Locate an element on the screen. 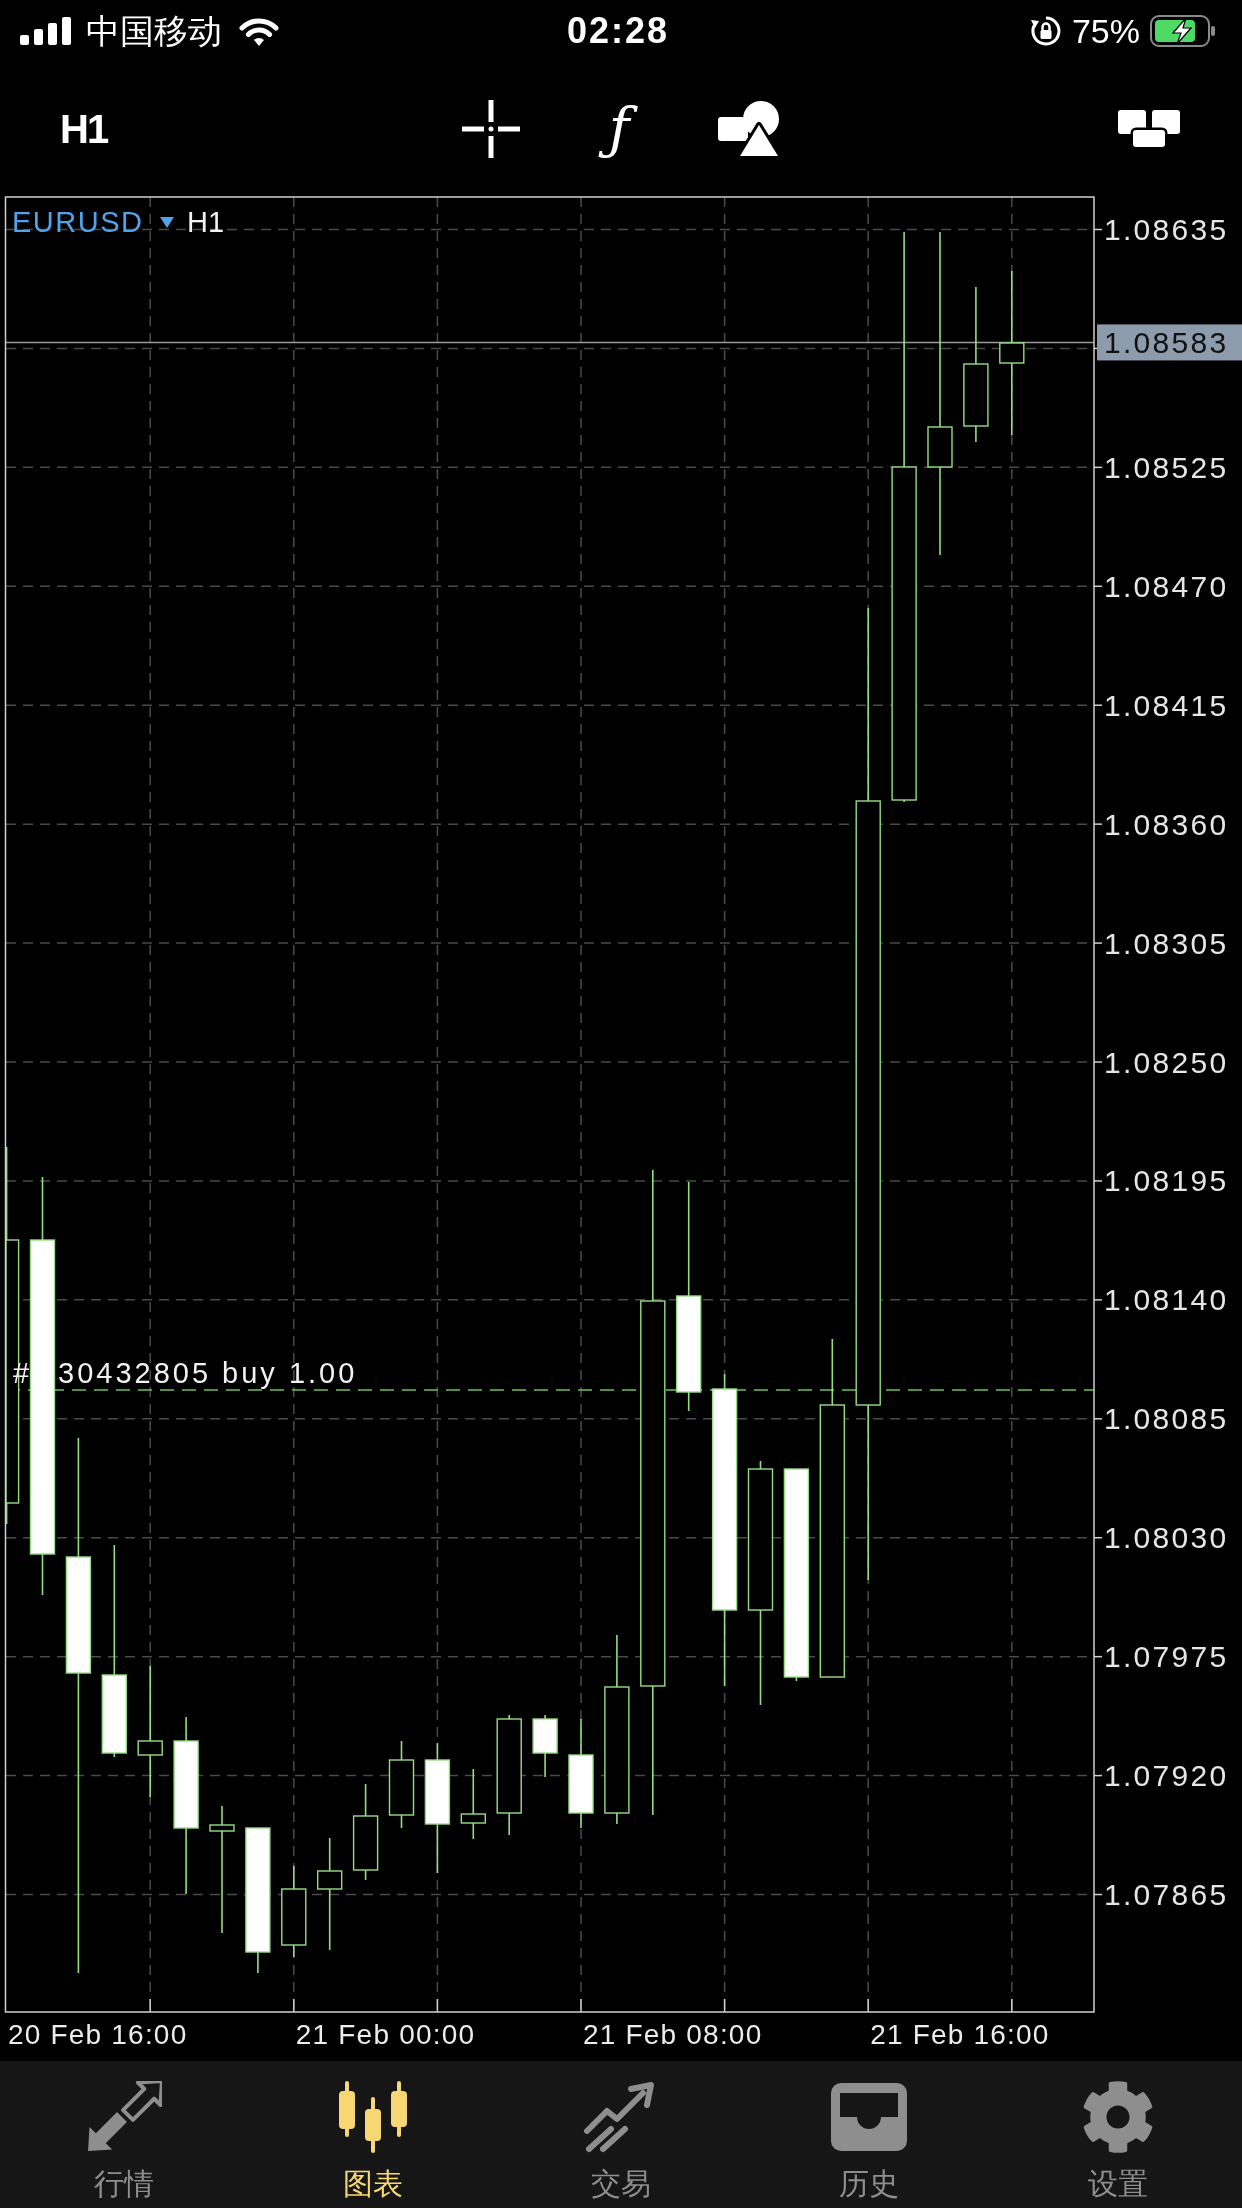 This screenshot has width=1242, height=2208. arrows-icon is located at coordinates (124, 2117).